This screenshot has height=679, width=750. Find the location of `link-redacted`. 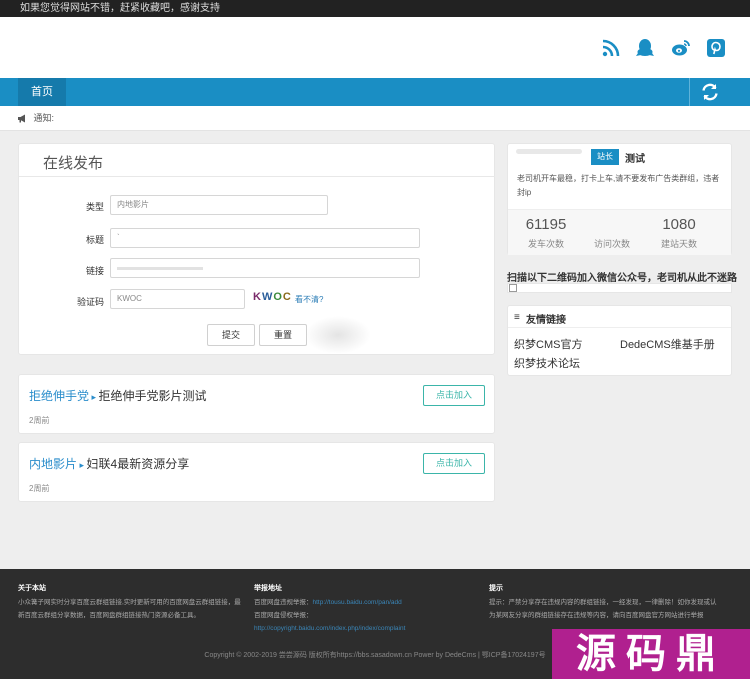

link-redacted is located at coordinates (160, 268).